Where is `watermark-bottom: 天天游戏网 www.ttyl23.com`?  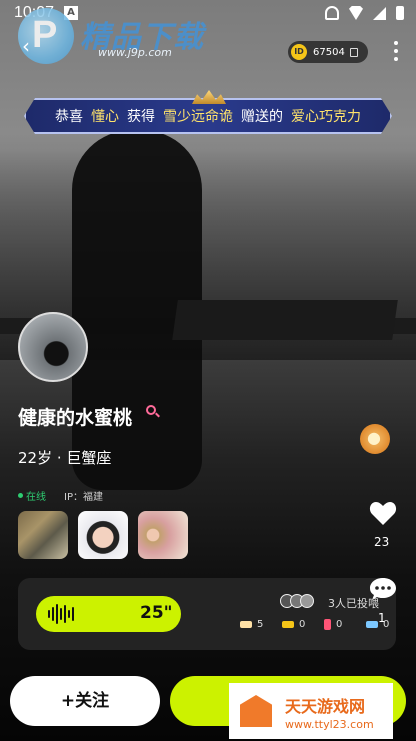 watermark-bottom: 天天游戏网 www.ttyl23.com is located at coordinates (311, 711).